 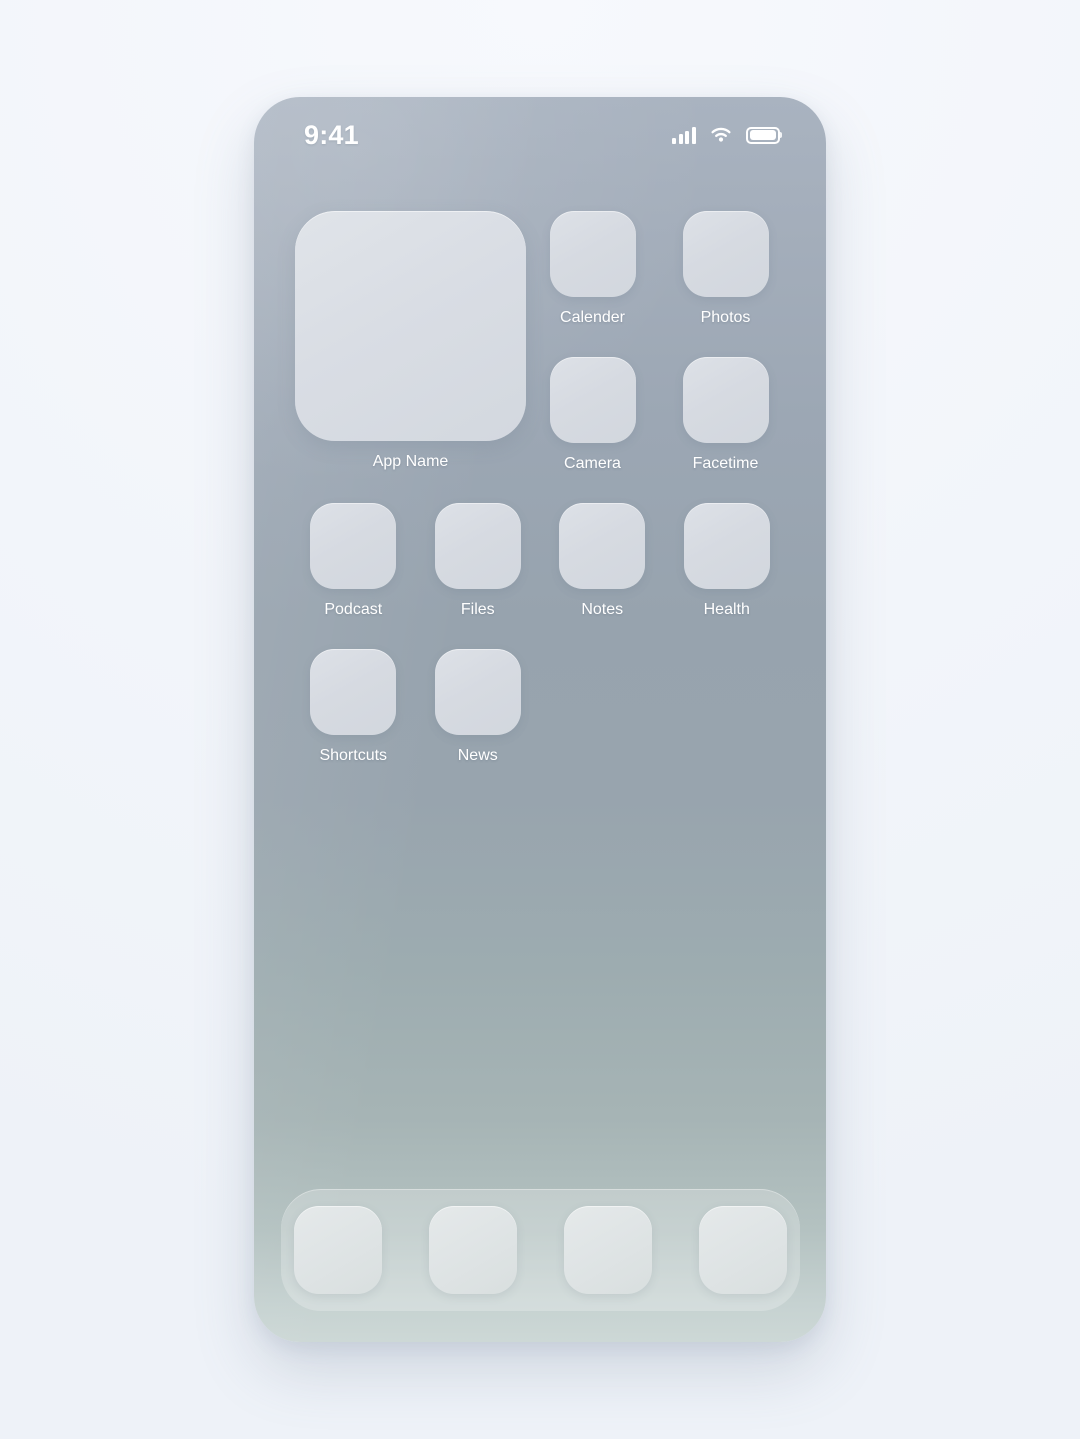 What do you see at coordinates (410, 461) in the screenshot?
I see `widget-label: App Name` at bounding box center [410, 461].